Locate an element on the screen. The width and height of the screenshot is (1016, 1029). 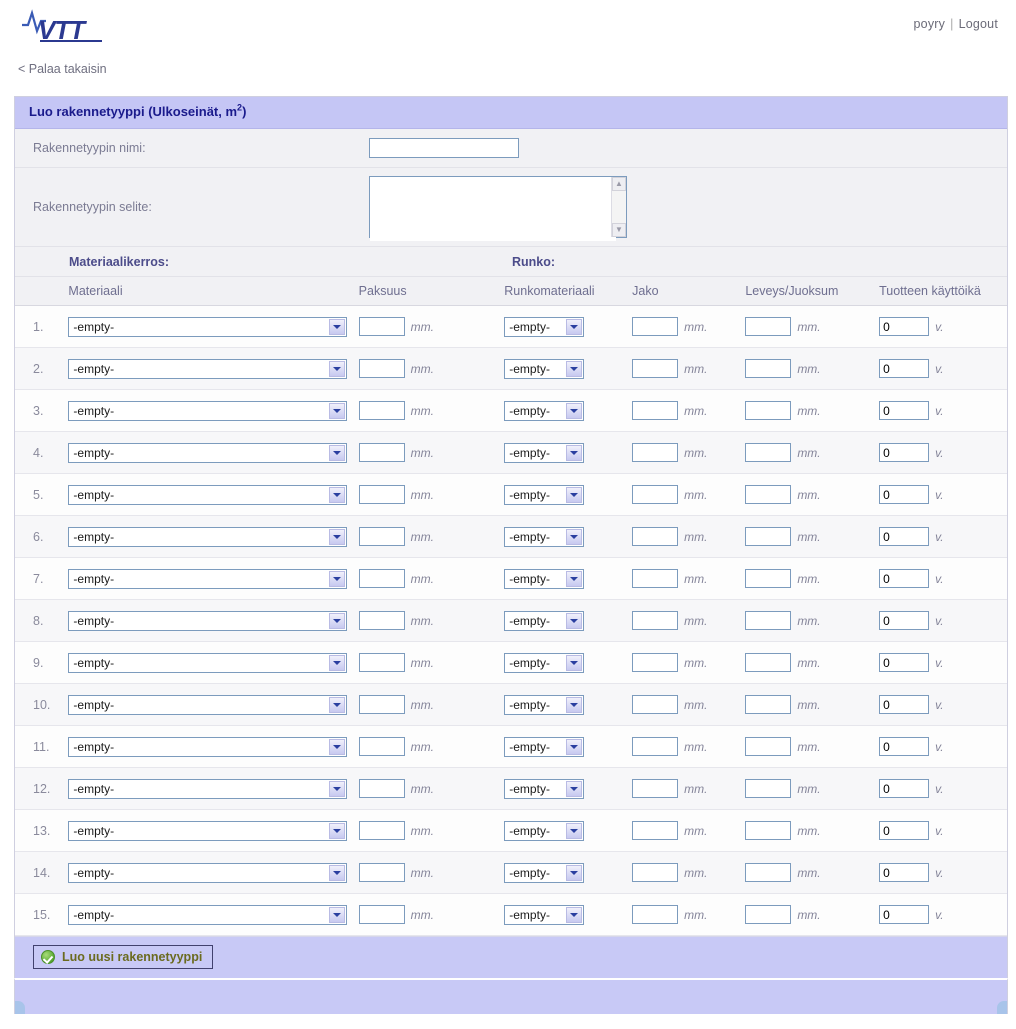
textarea-scrollbar: ▲ ▼ is located at coordinates (618, 207).